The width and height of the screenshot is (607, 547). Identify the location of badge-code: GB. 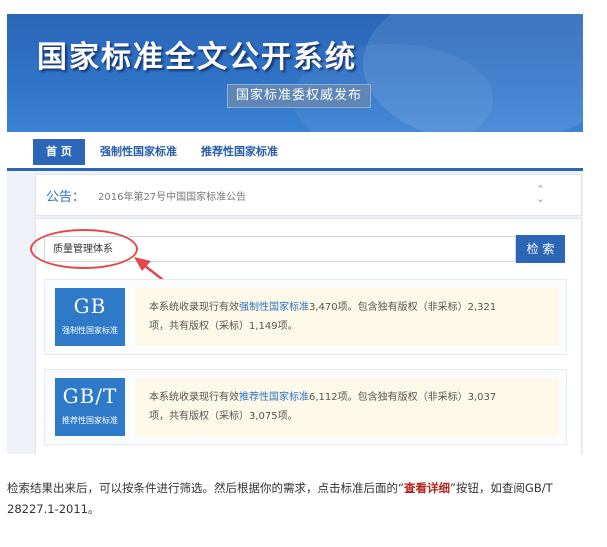
(90, 306).